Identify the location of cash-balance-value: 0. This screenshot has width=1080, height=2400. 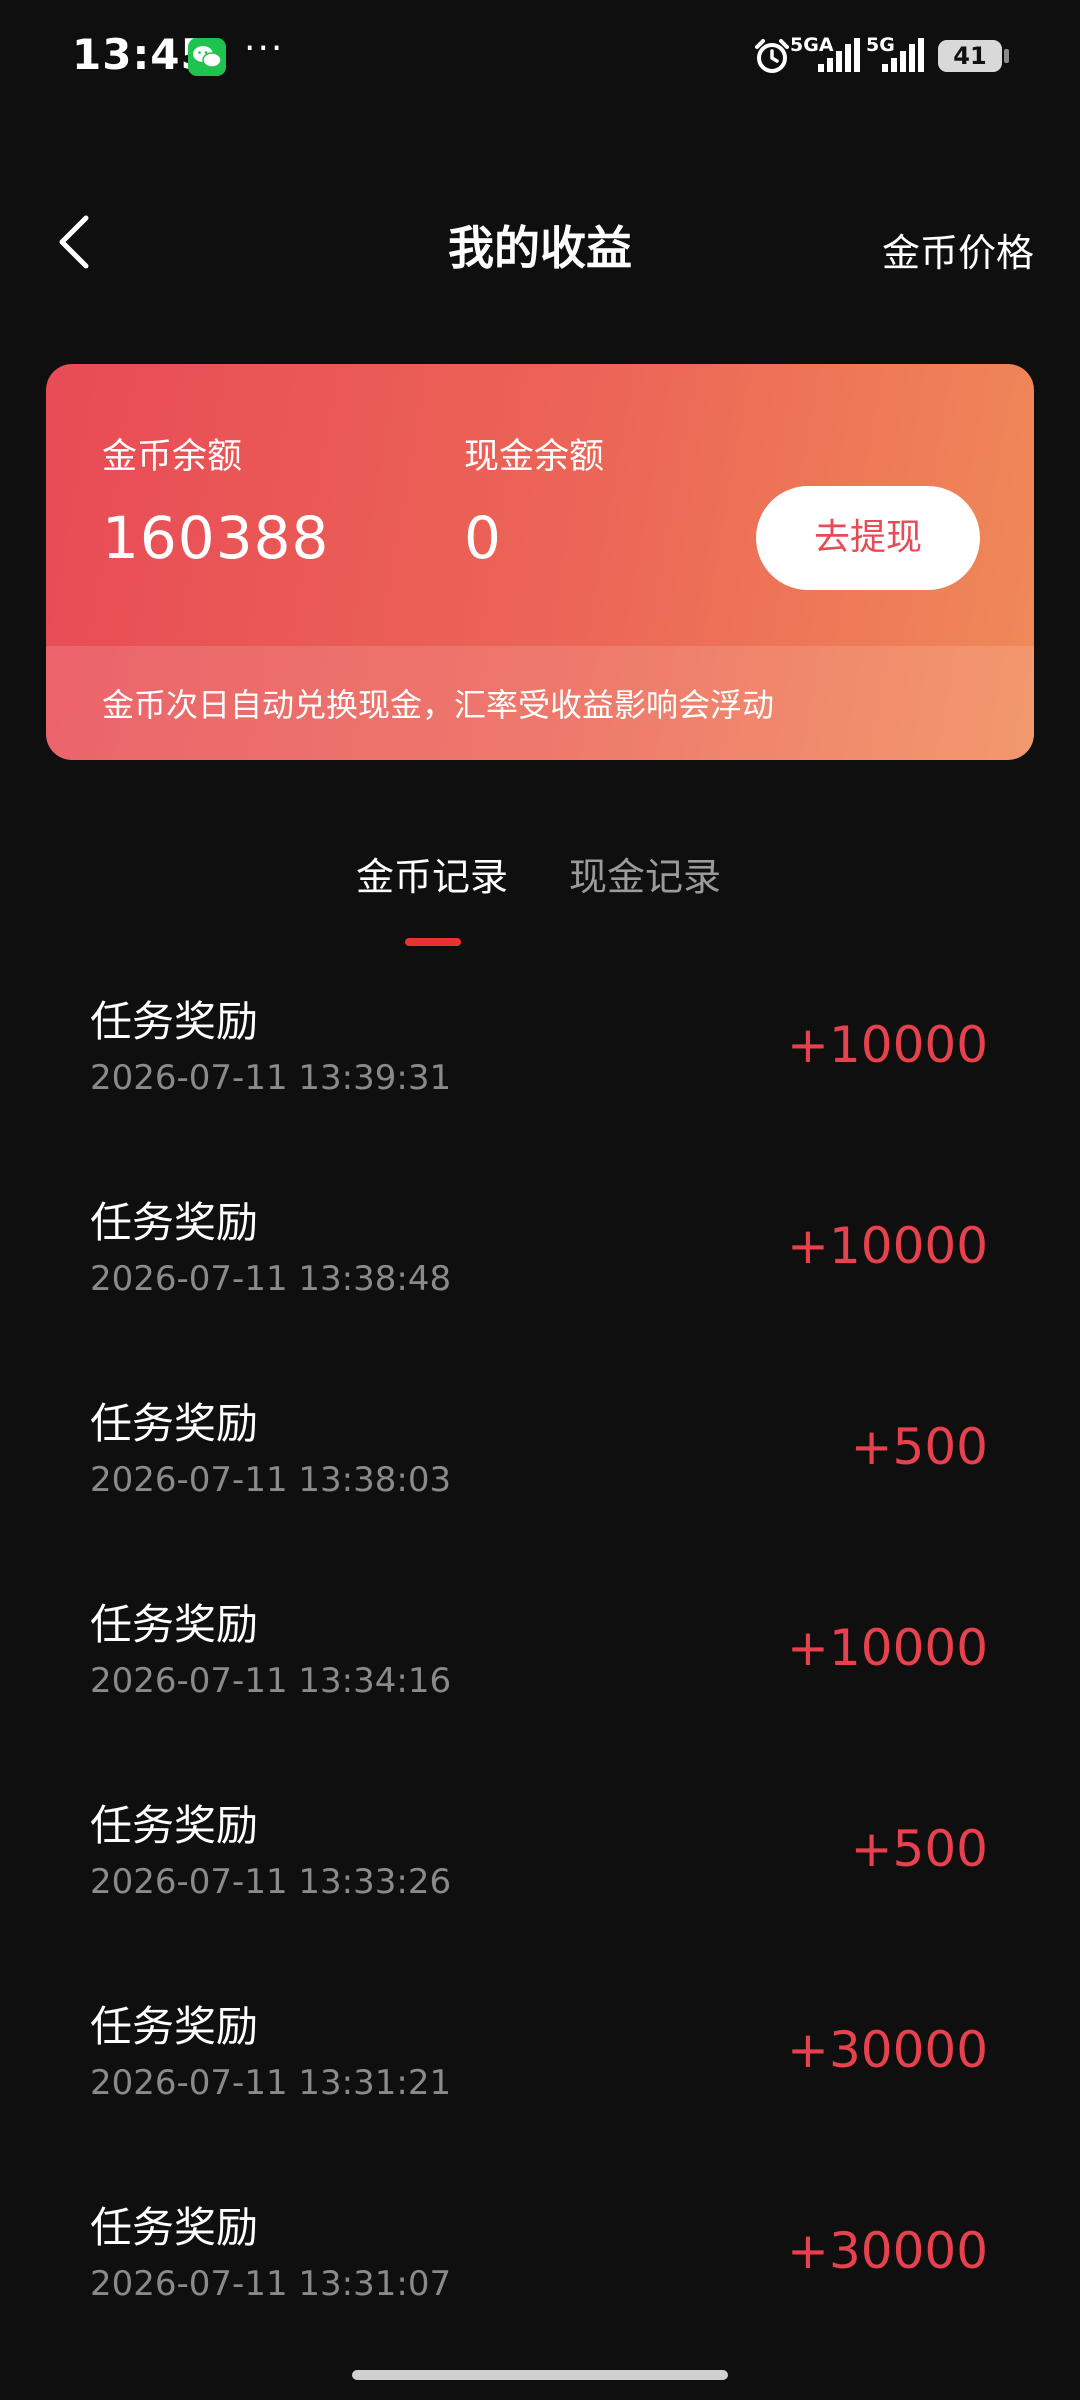
(483, 538).